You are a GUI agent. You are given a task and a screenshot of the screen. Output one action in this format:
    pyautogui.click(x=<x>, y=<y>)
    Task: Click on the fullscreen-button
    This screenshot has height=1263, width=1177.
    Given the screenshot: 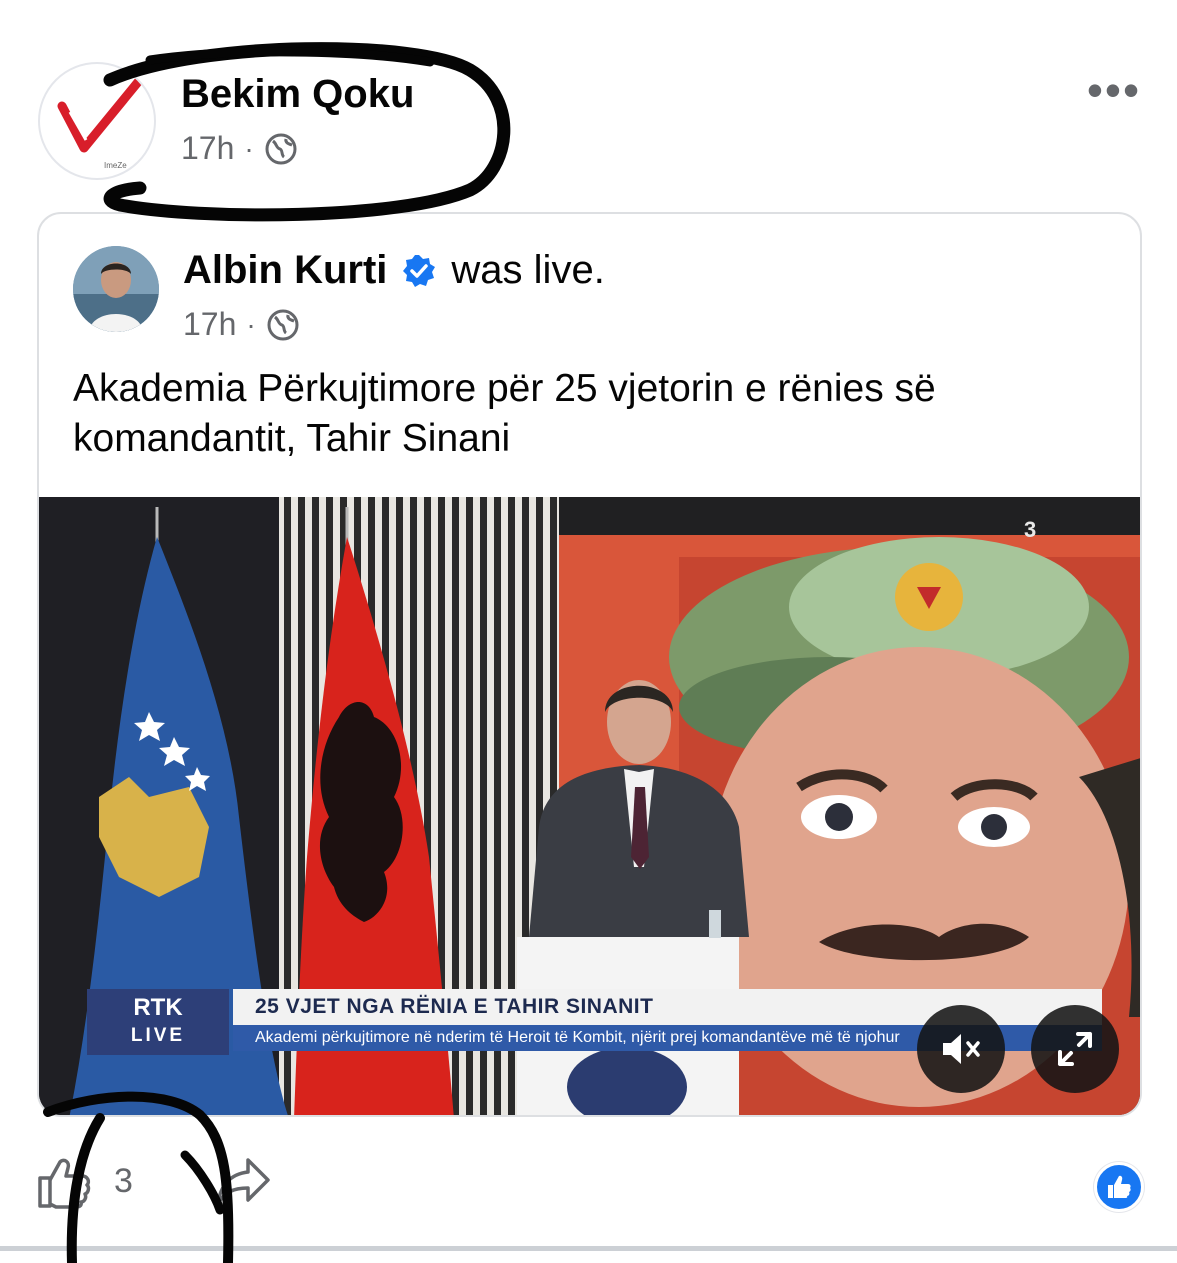 What is the action you would take?
    pyautogui.click(x=1075, y=1049)
    